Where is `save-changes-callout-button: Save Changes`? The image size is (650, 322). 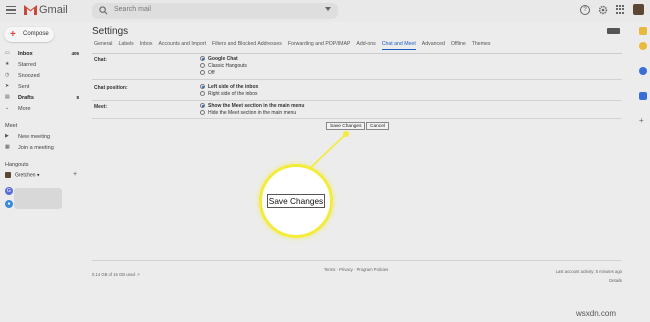
save-changes-callout-button: Save Changes is located at coordinates (296, 201).